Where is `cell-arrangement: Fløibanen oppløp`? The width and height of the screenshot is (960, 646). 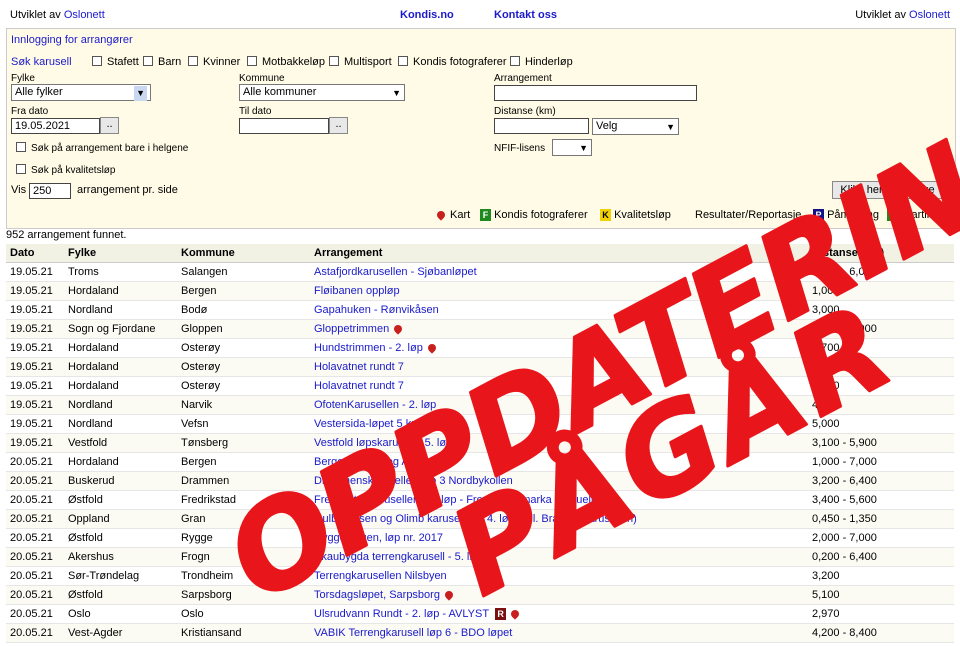 cell-arrangement: Fløibanen oppløp is located at coordinates (559, 291).